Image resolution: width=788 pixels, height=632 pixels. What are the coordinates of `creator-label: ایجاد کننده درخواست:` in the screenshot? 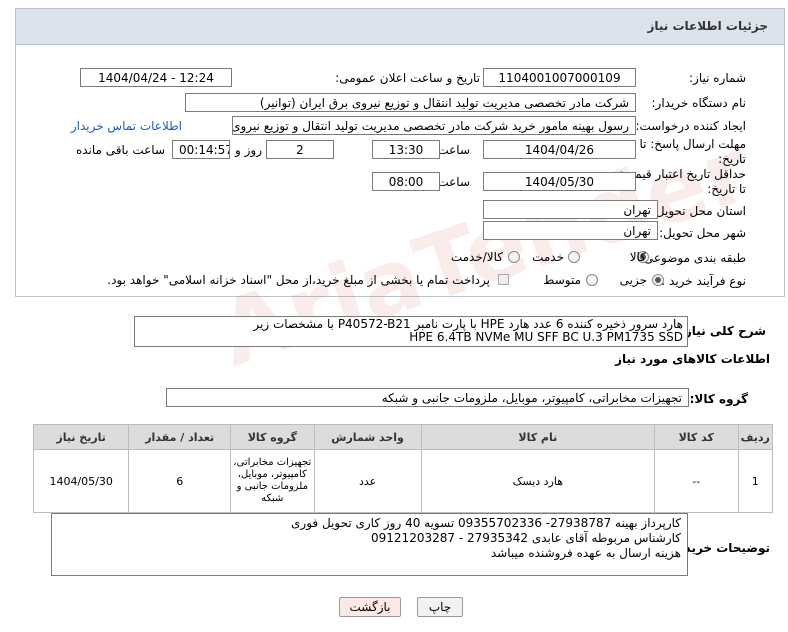 It's located at (690, 126).